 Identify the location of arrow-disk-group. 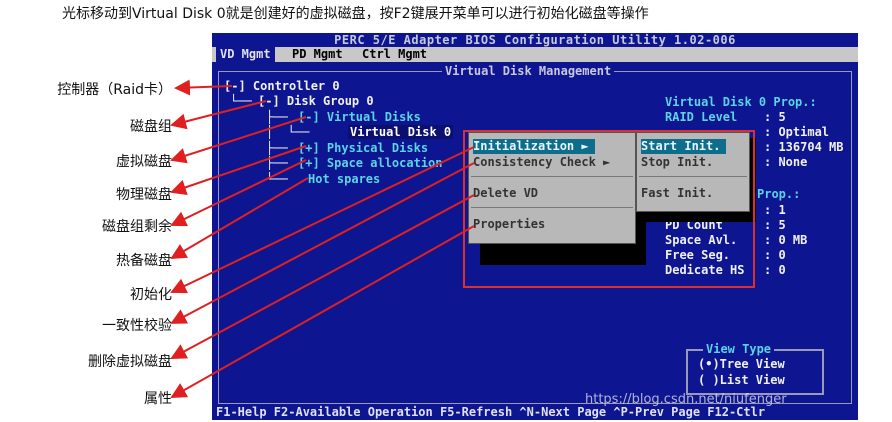
(218, 115).